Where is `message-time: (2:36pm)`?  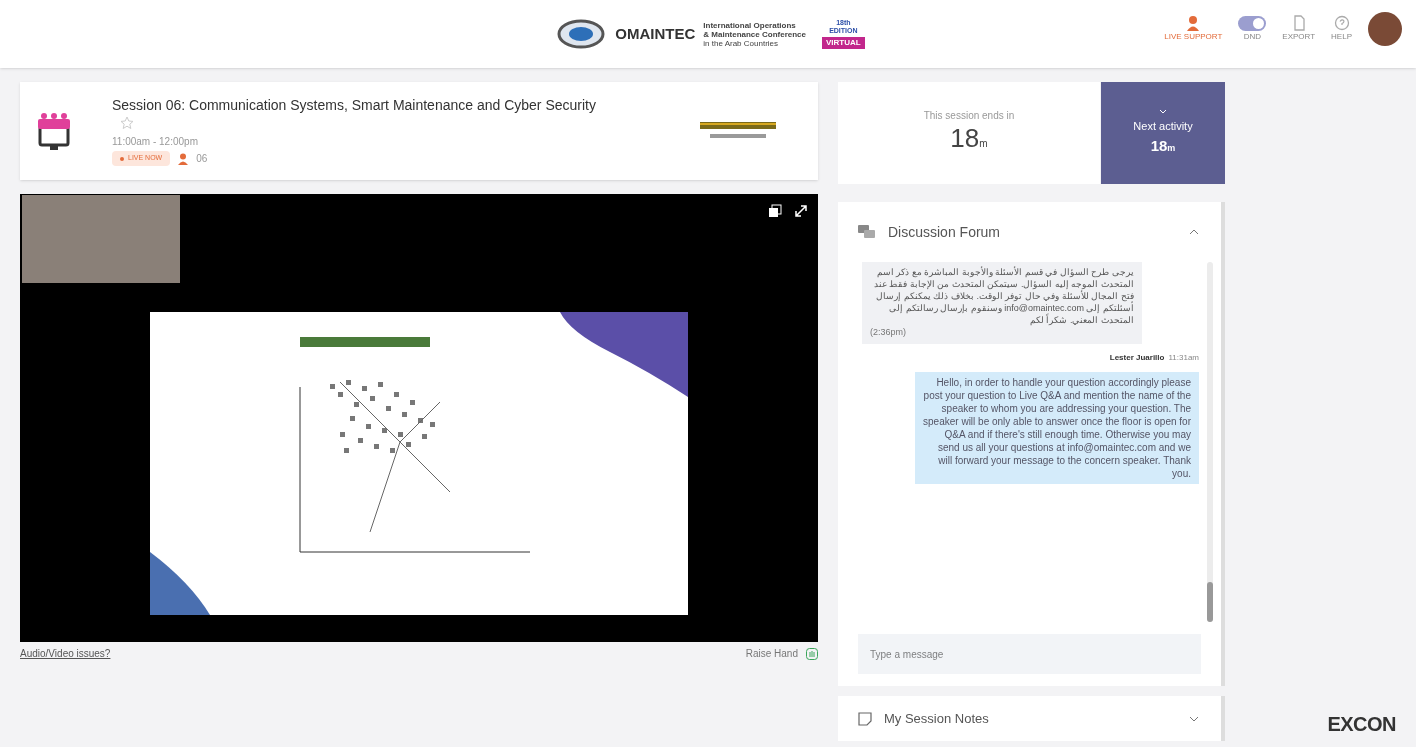
message-time: (2:36pm) is located at coordinates (888, 332).